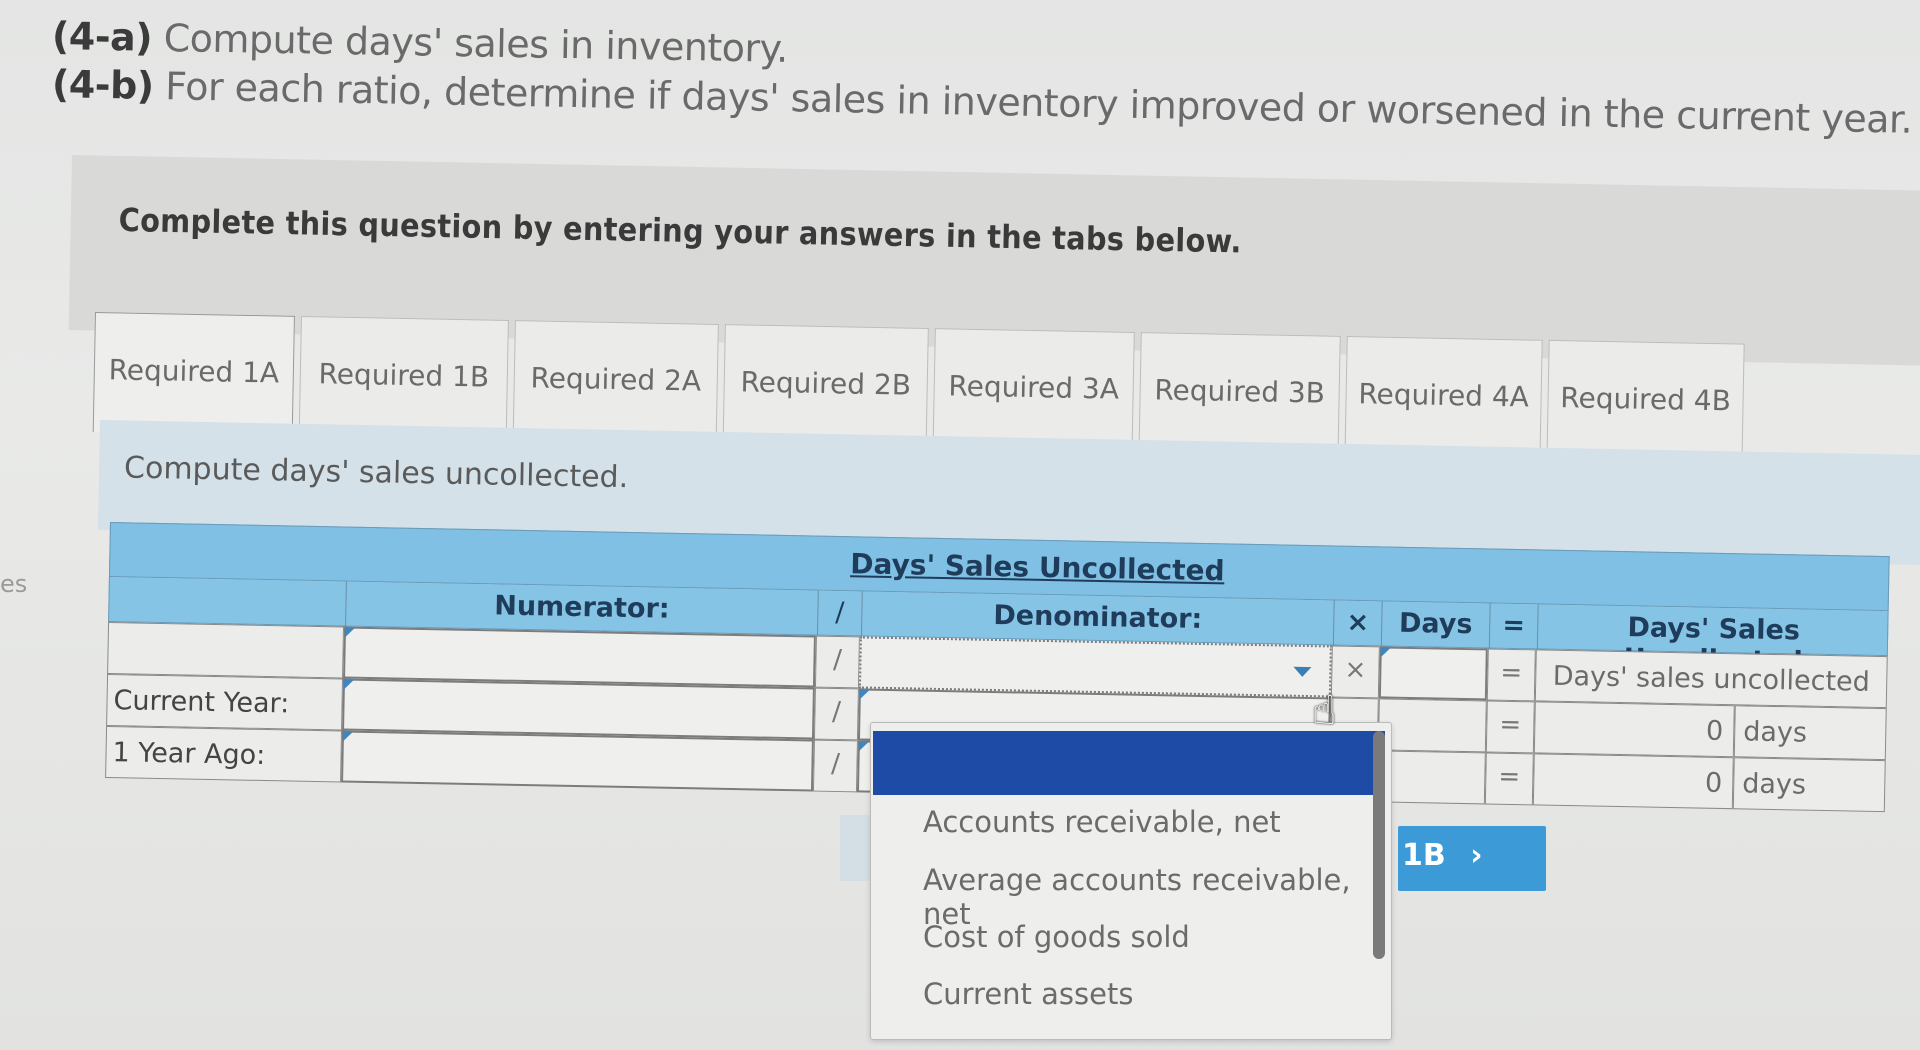 The height and width of the screenshot is (1050, 1920). Describe the element at coordinates (376, 473) in the screenshot. I see `panel-prompt: Compute days' sales uncollected.` at that location.